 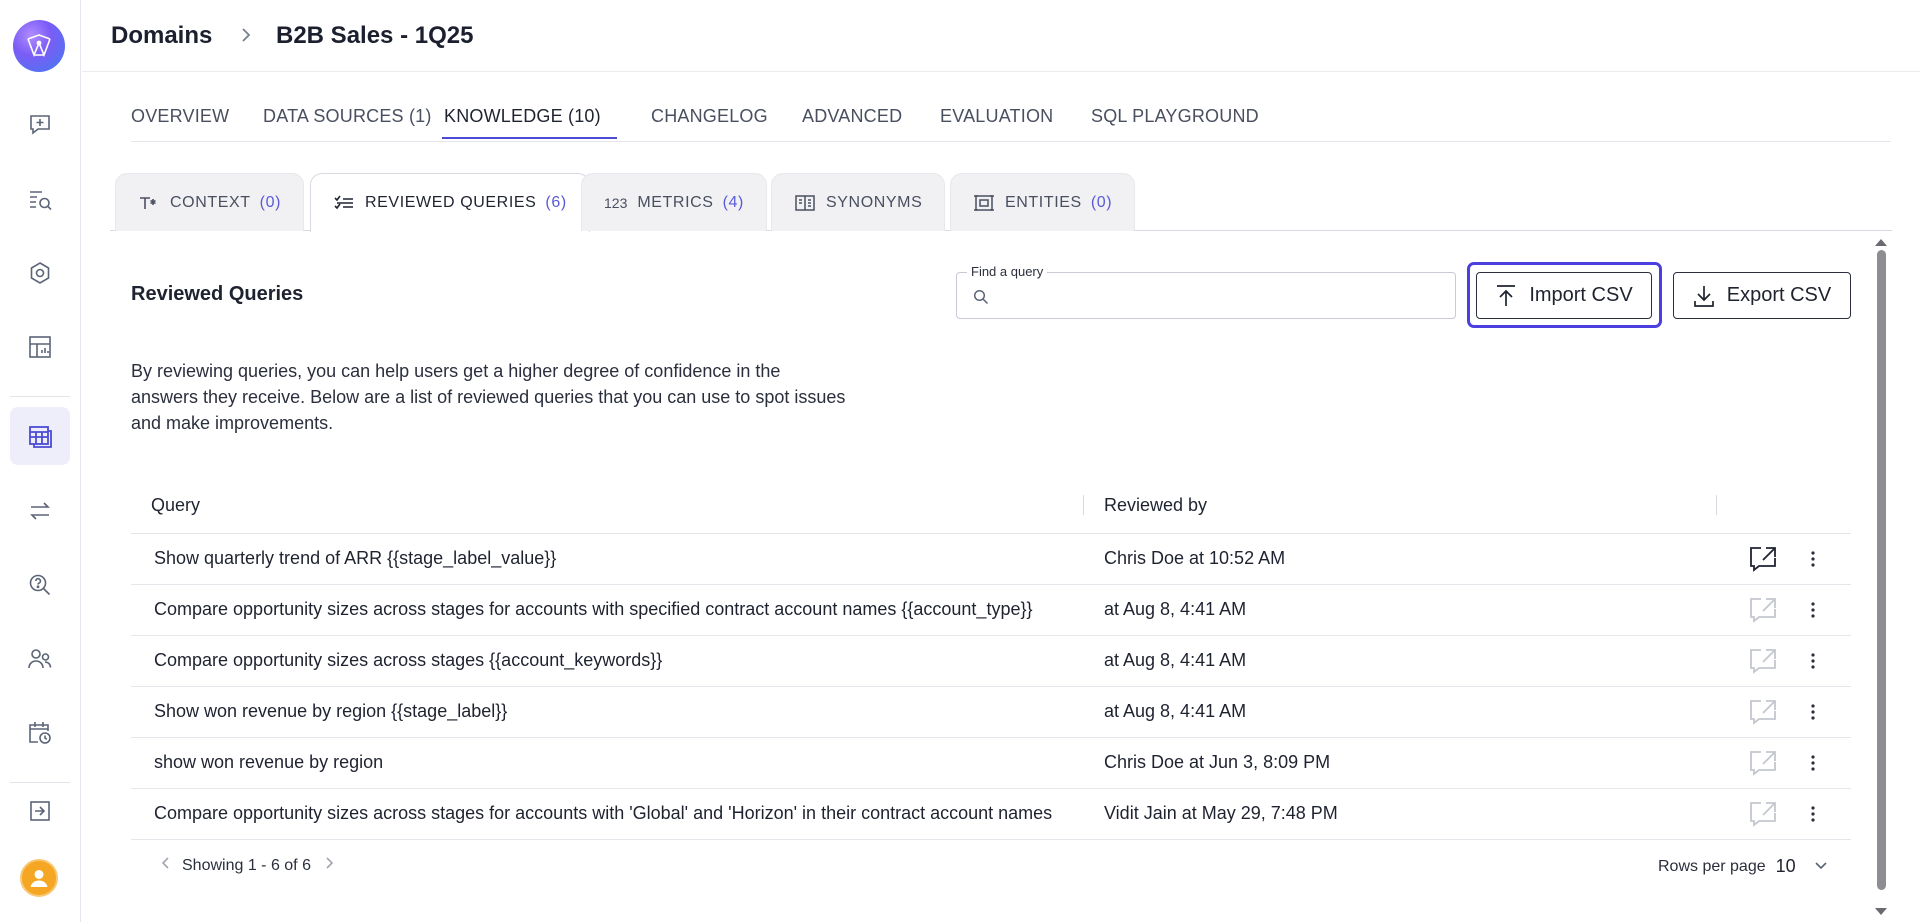 What do you see at coordinates (246, 35) in the screenshot?
I see `chevron-right-icon` at bounding box center [246, 35].